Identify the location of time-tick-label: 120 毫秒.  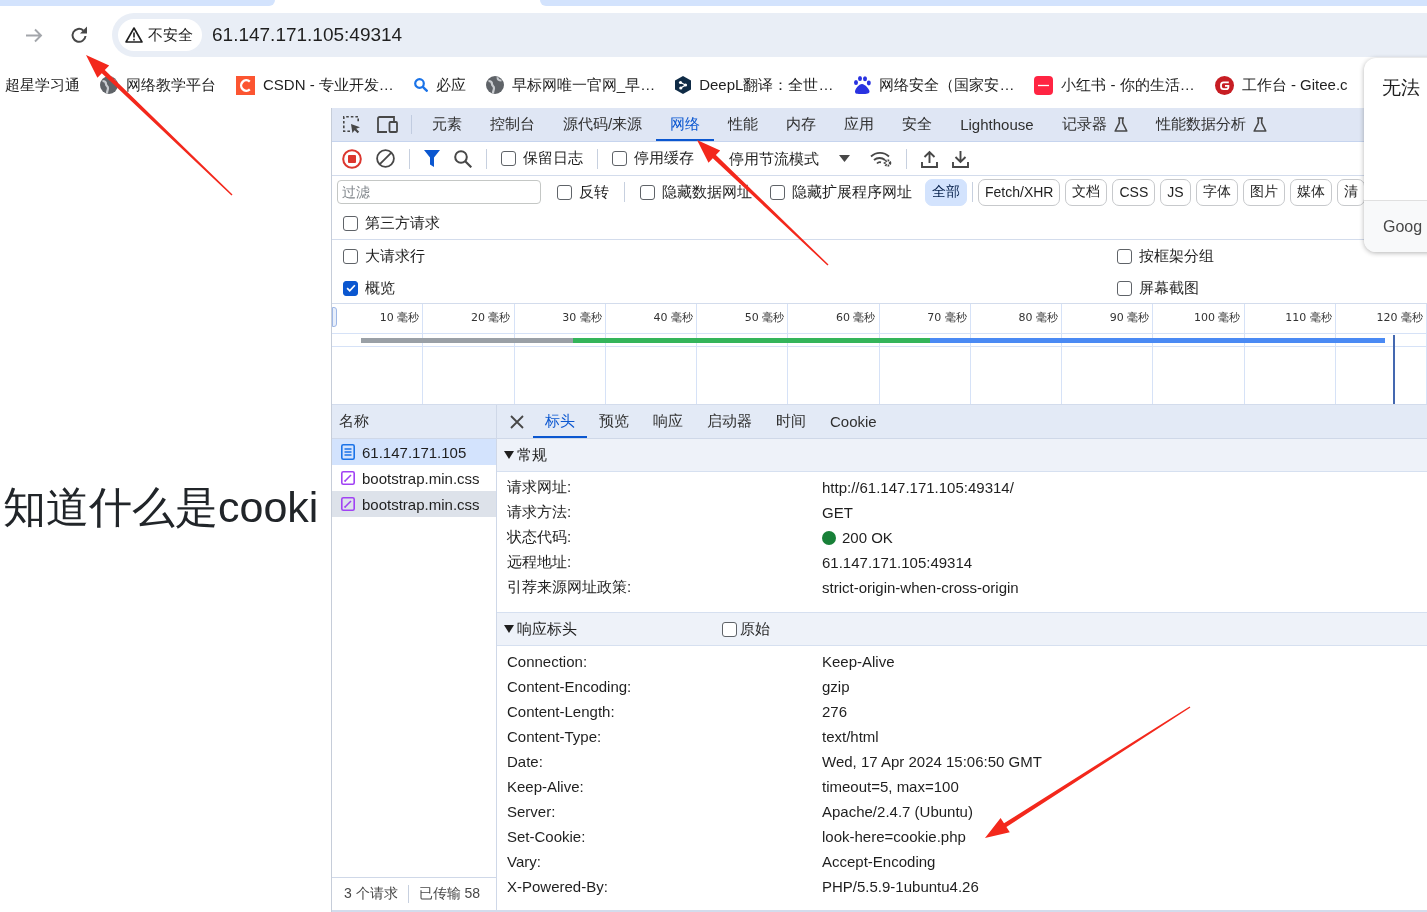
(1400, 318).